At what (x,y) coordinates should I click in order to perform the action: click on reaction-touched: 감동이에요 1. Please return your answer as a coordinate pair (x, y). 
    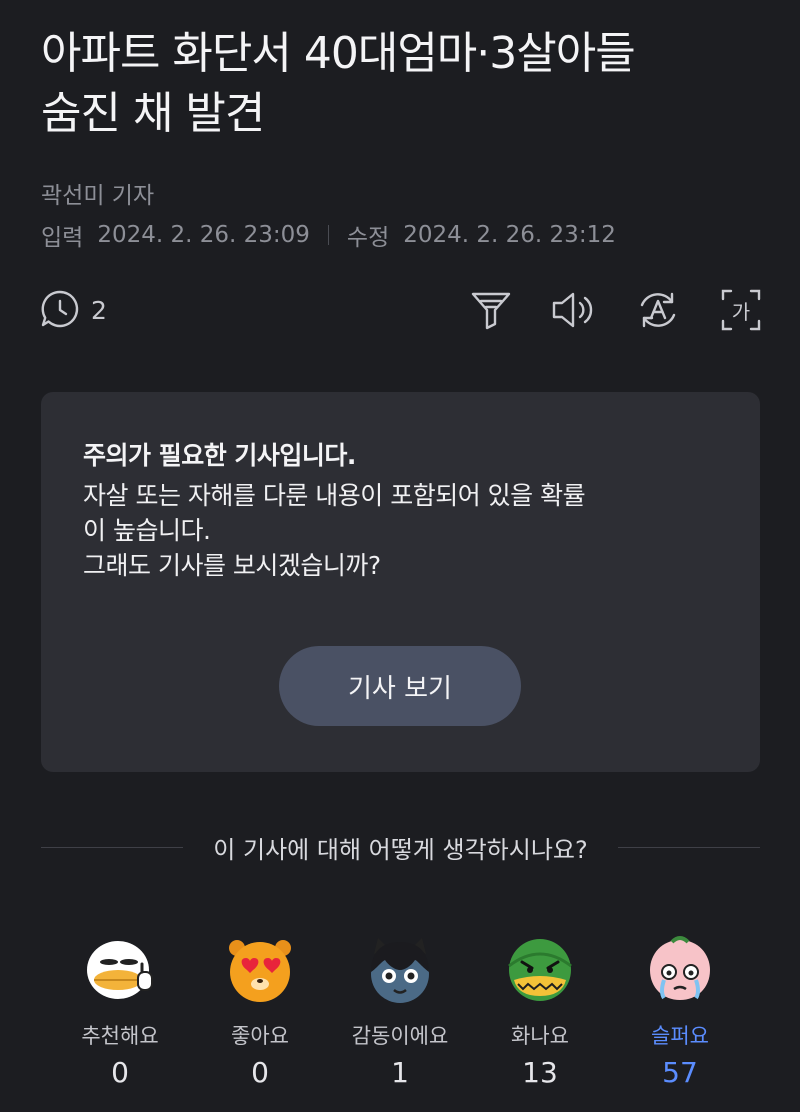
    Looking at the image, I should click on (400, 1010).